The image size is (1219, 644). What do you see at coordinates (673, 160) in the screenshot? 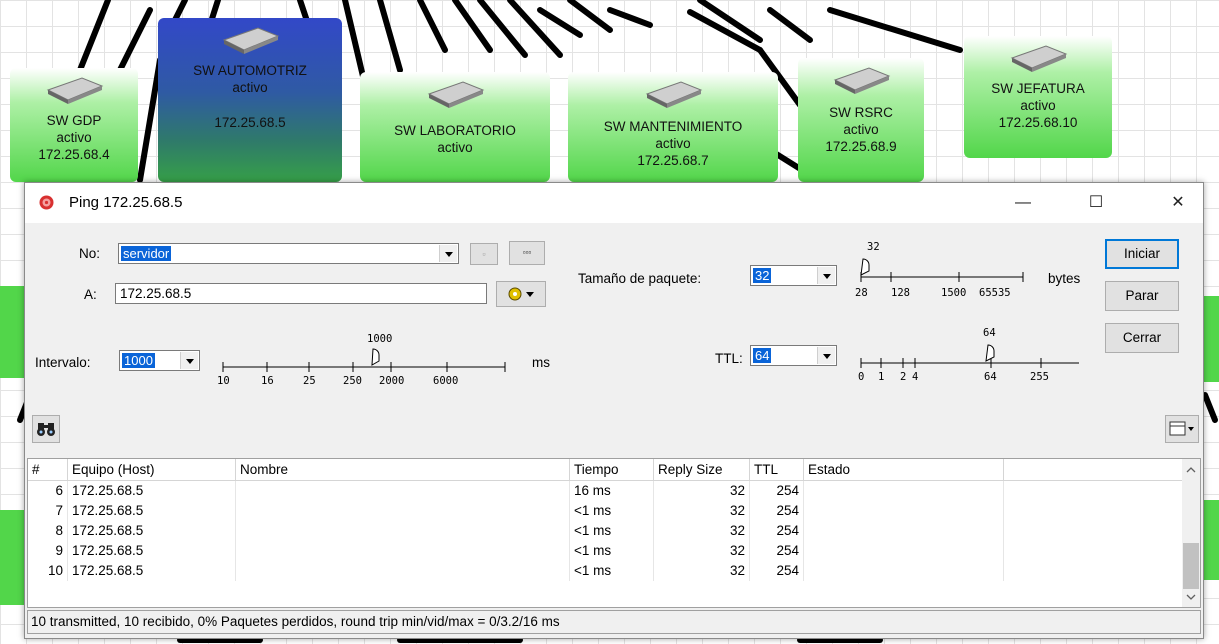
I see `node-ip: 172.25.68.7` at bounding box center [673, 160].